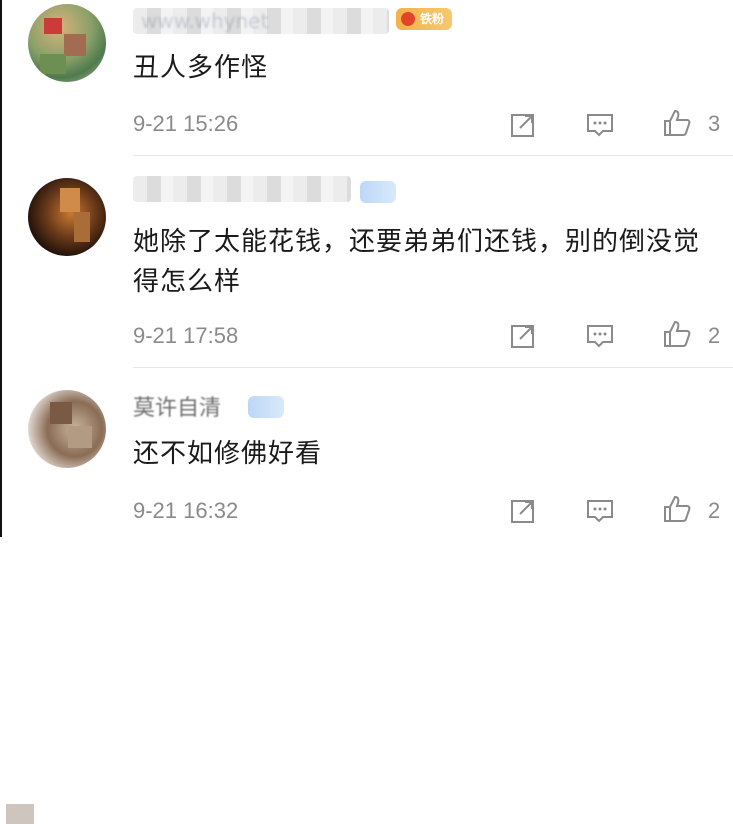 The image size is (733, 824). Describe the element at coordinates (201, 68) in the screenshot. I see `comment-text: 丑人多作怪` at that location.